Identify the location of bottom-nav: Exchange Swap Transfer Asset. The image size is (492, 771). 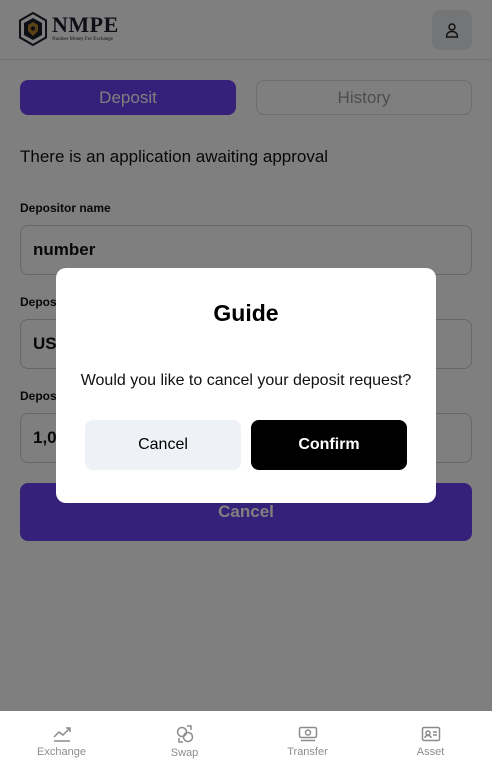
(246, 741).